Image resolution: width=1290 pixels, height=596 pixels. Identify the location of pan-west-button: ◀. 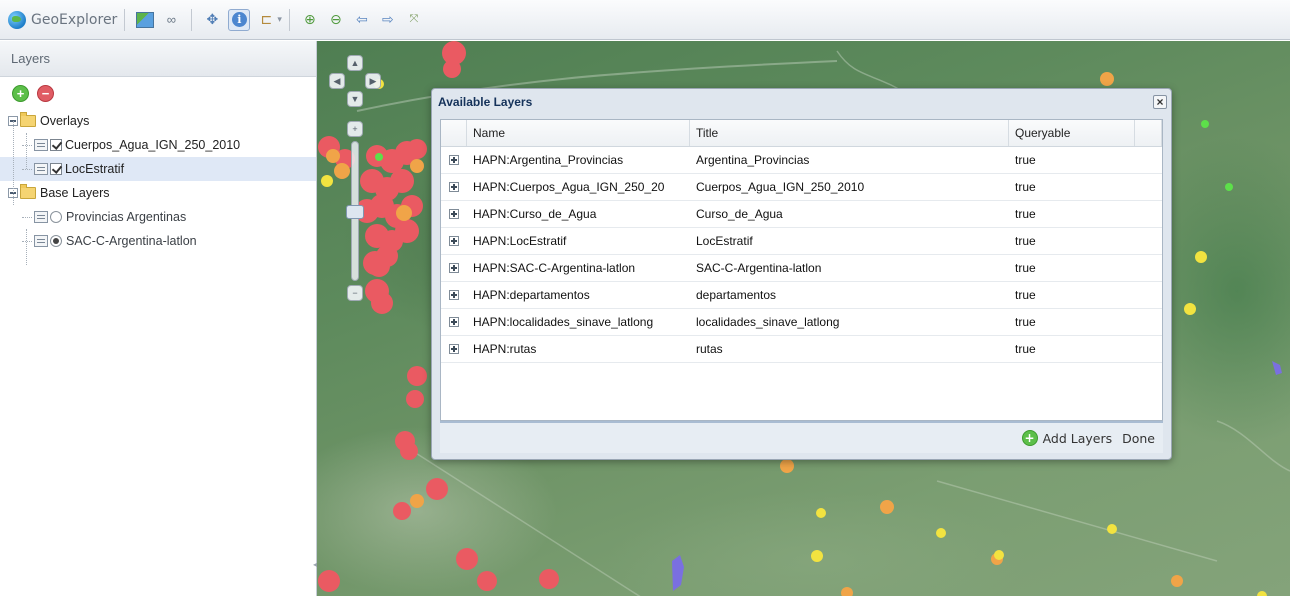
(337, 81).